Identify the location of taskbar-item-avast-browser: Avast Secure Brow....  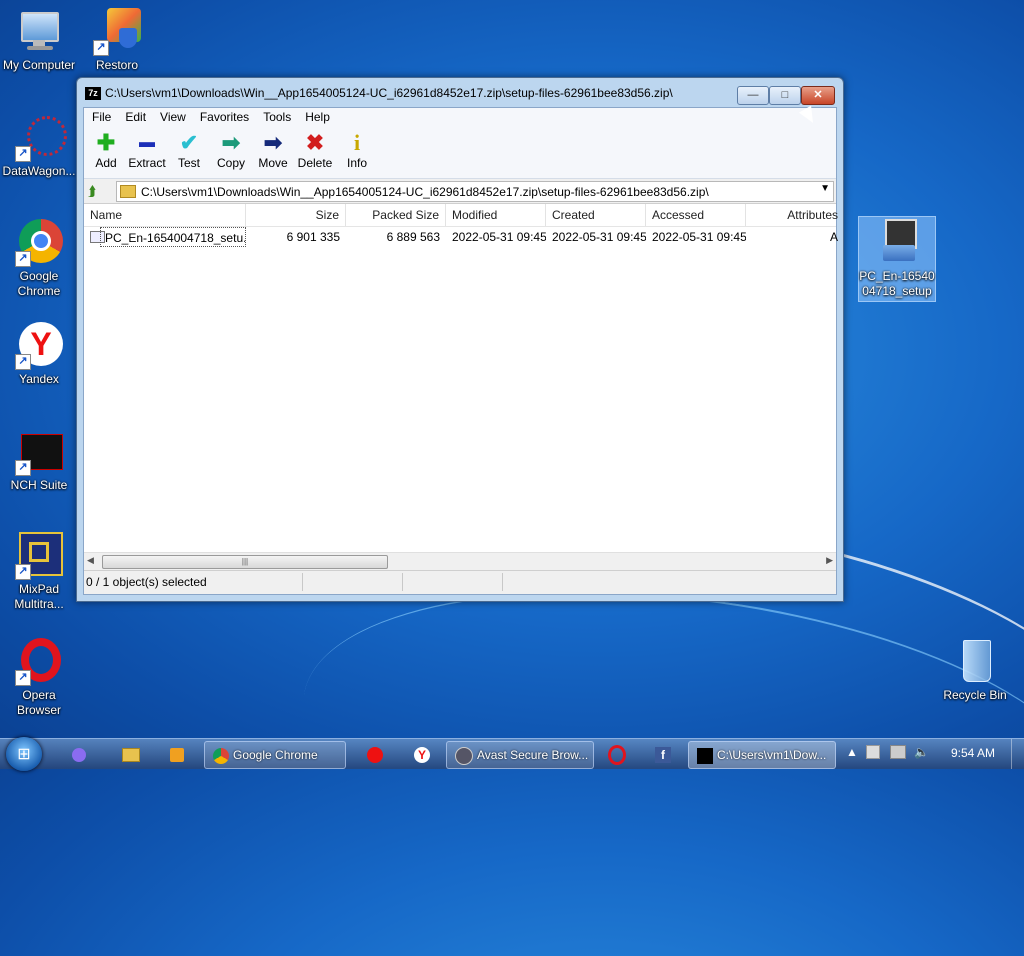
(520, 755).